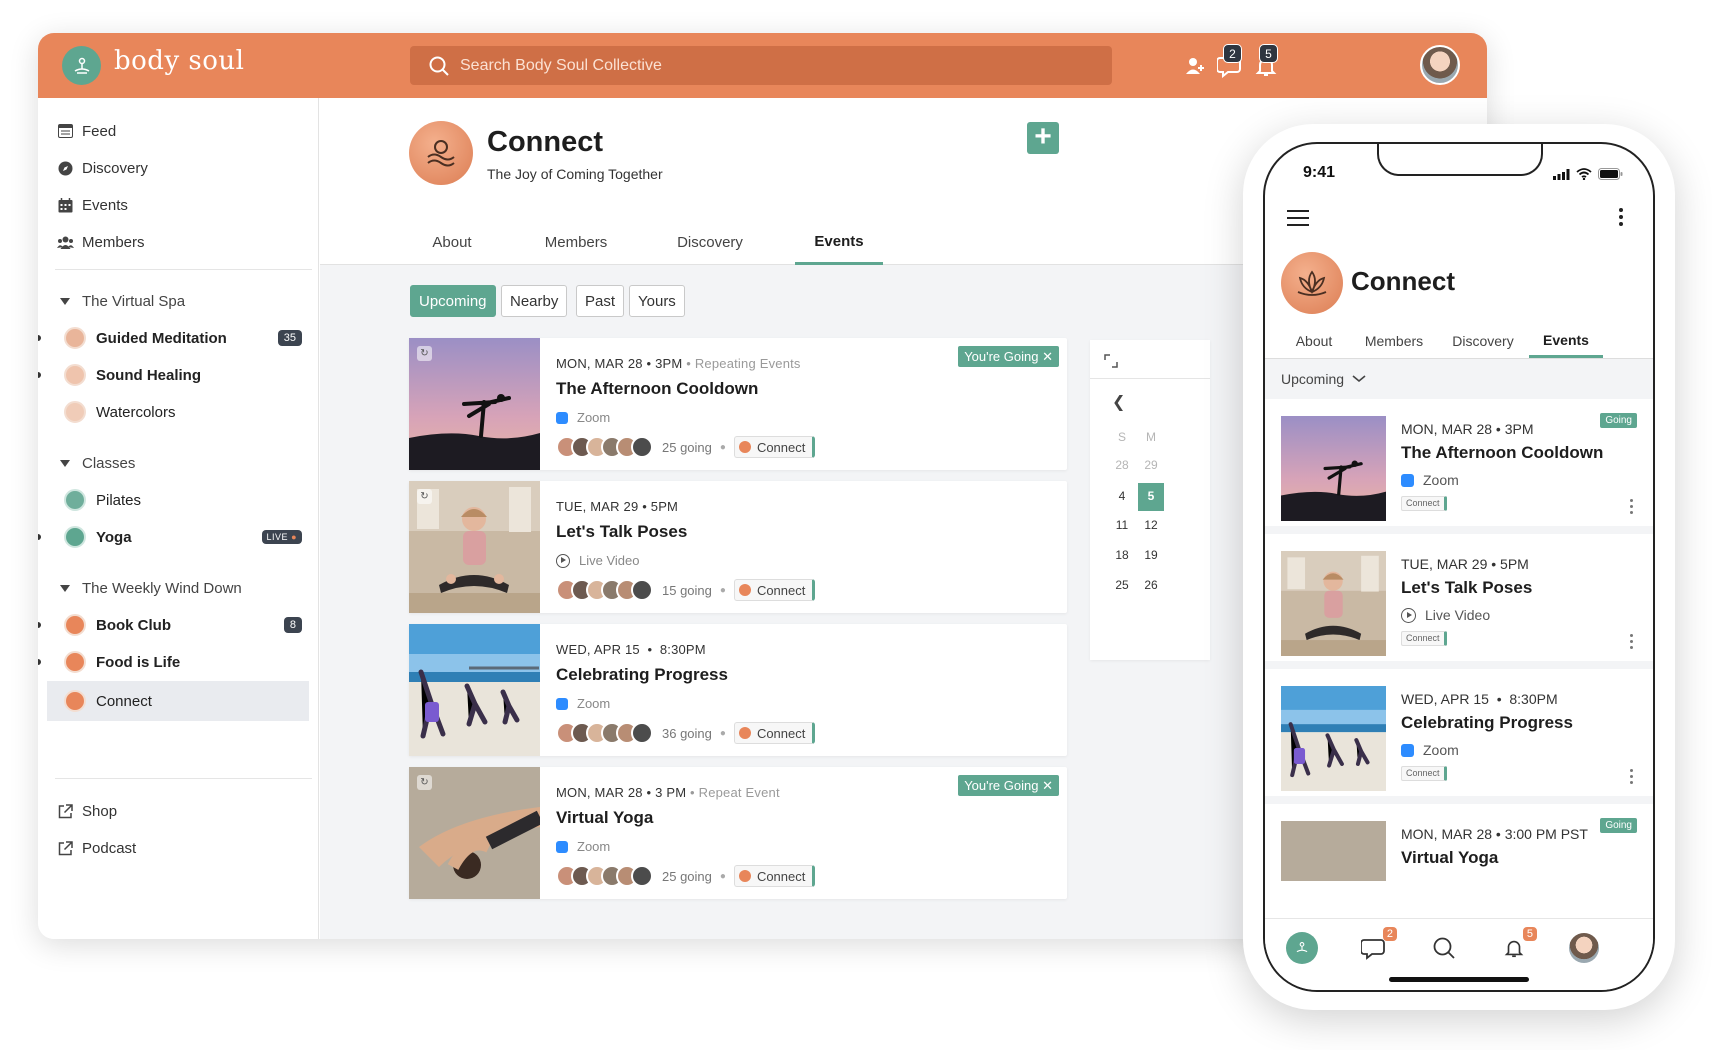 The image size is (1712, 1050). I want to click on sidebar-group-virtual-spa: The Virtual Spa, so click(178, 301).